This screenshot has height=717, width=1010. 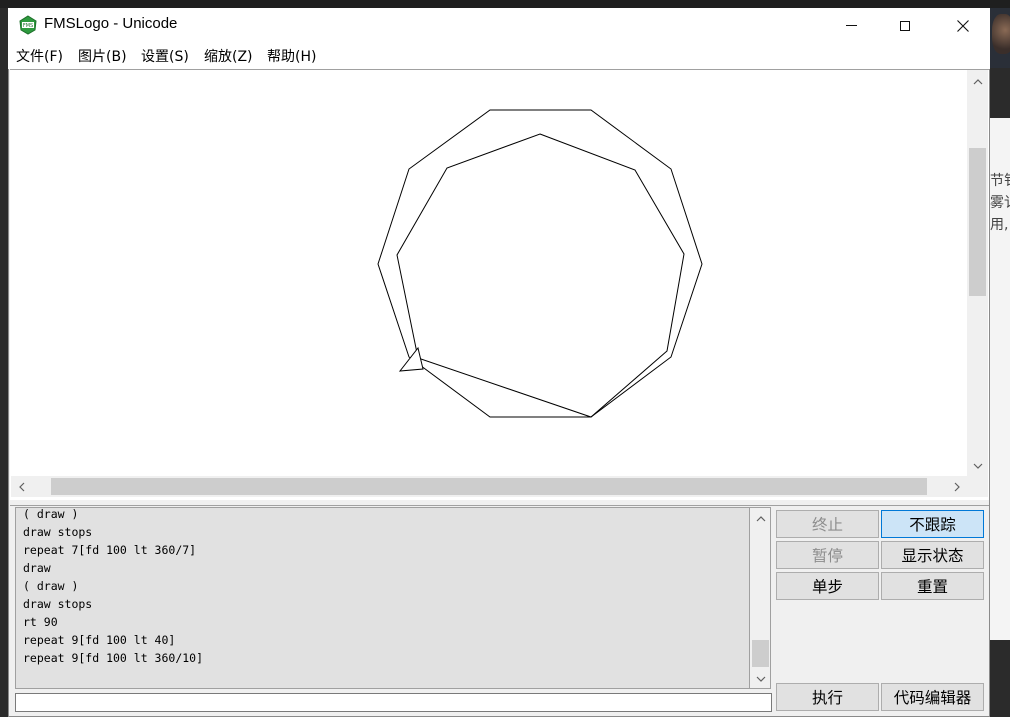 I want to click on history-line: repeat 7[fd 100 lt 360/7], so click(x=109, y=550).